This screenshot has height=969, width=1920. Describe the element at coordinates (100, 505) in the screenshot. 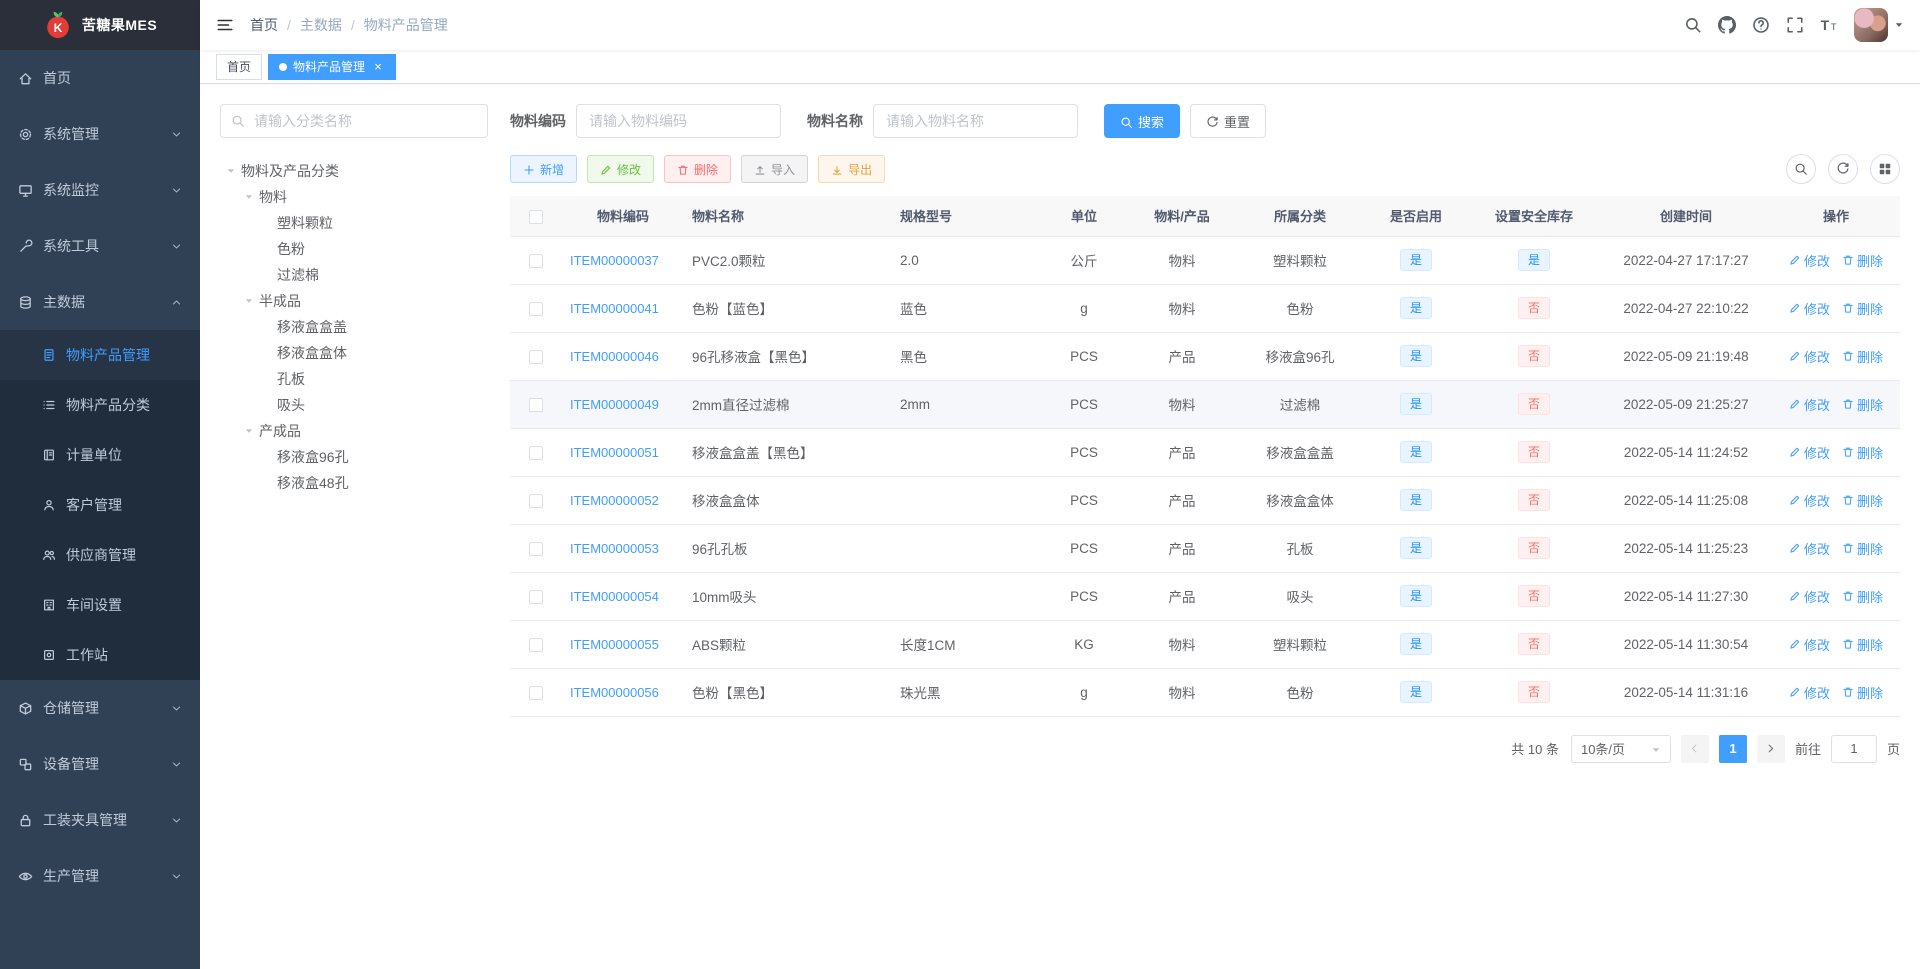

I see `sidebar-subitem-4-3: 客户管理` at that location.